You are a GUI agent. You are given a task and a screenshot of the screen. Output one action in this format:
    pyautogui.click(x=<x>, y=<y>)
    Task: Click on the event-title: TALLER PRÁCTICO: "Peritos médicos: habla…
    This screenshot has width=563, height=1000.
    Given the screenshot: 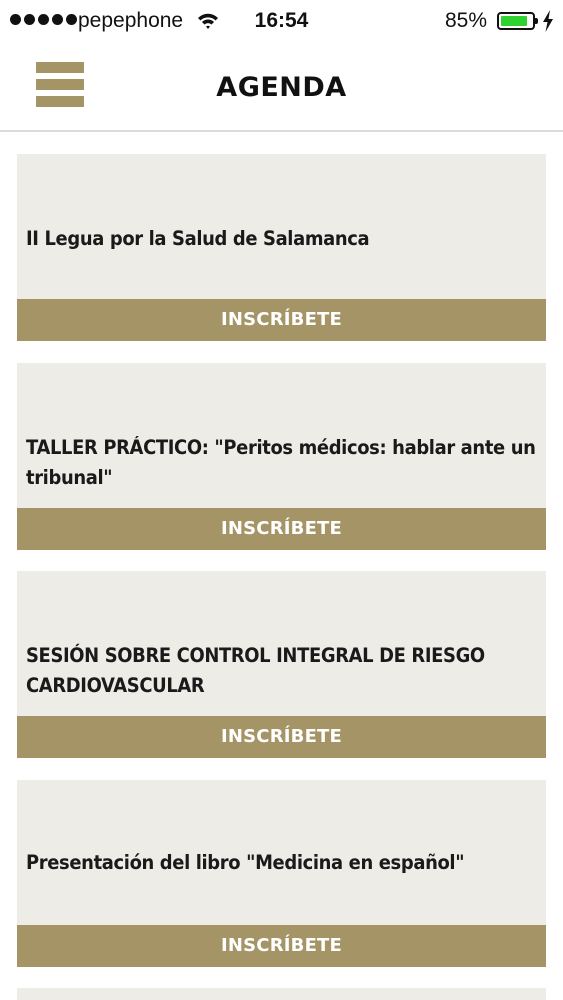 What is the action you would take?
    pyautogui.click(x=281, y=462)
    